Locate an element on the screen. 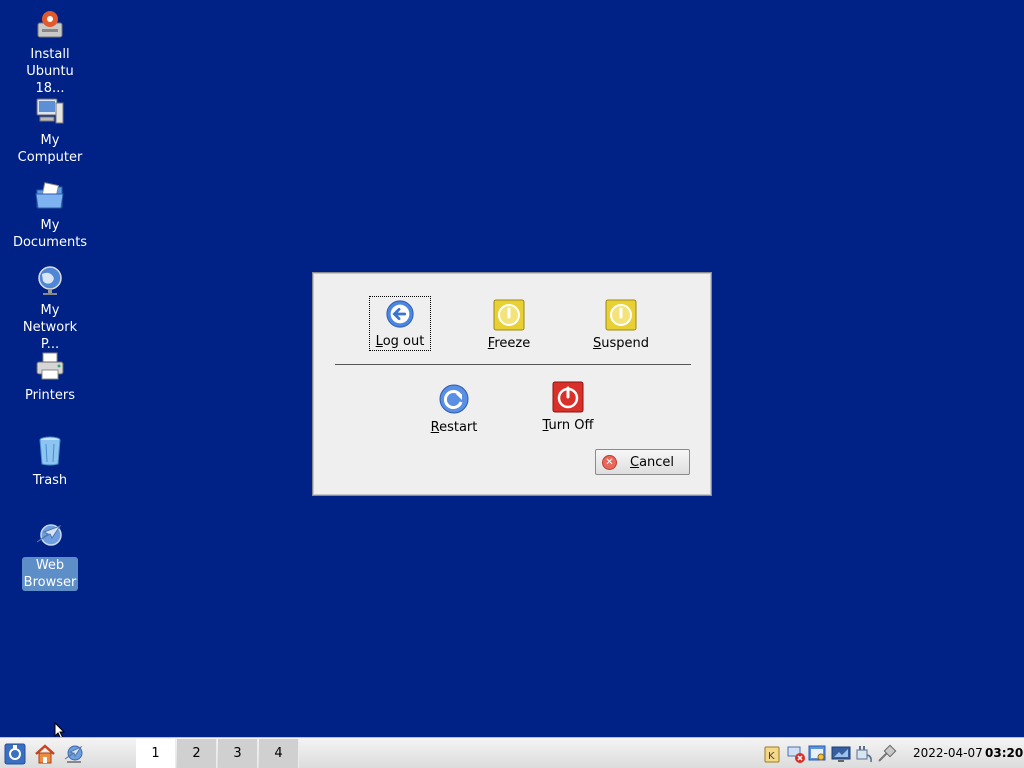  desktop-icon-trash: Trash is located at coordinates (50, 461).